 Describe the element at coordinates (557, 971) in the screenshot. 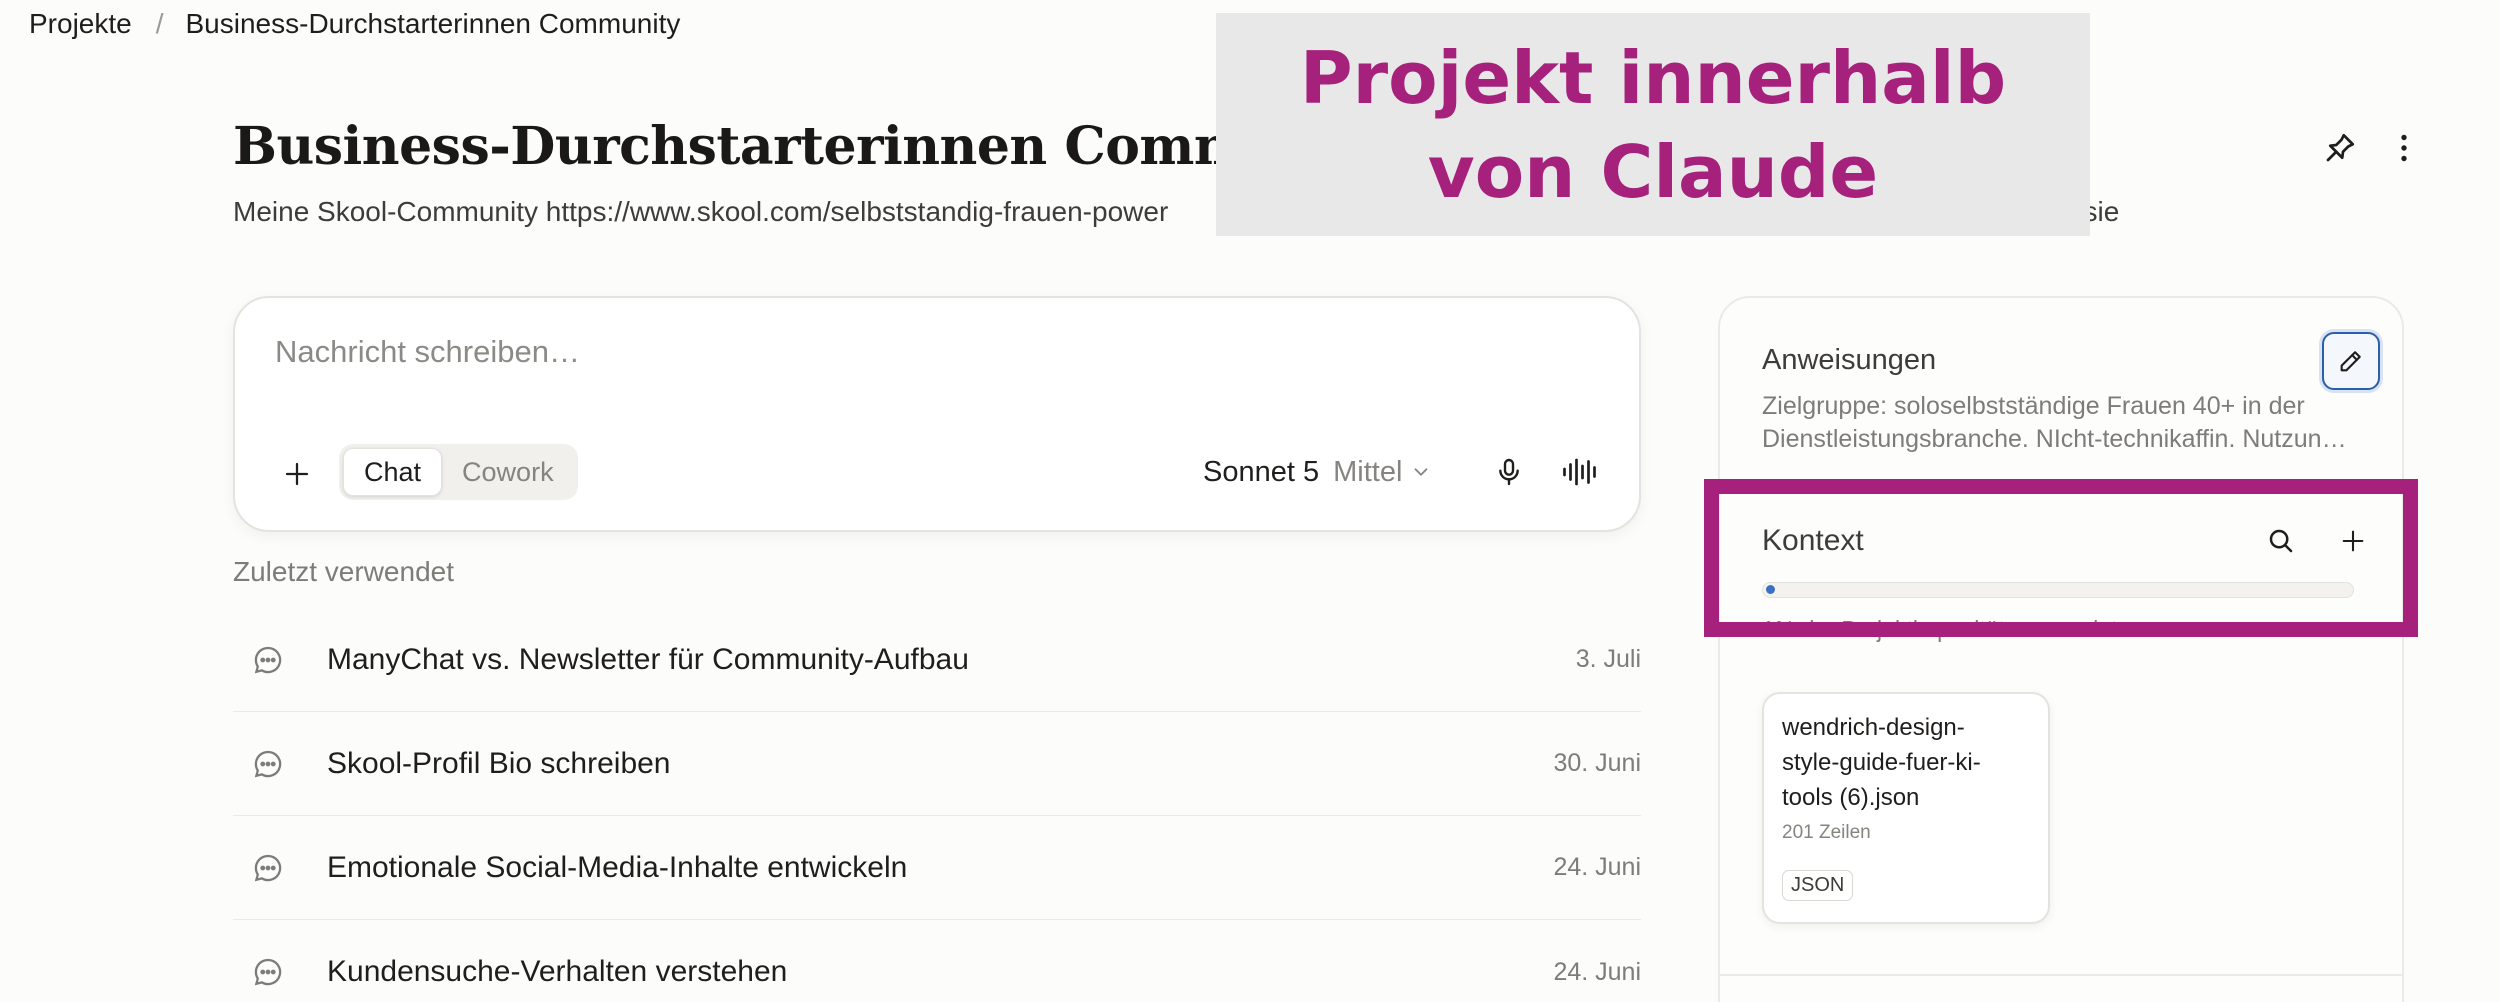

I see `recent-chat-title: Kundensuche-Verhalten verstehen` at that location.